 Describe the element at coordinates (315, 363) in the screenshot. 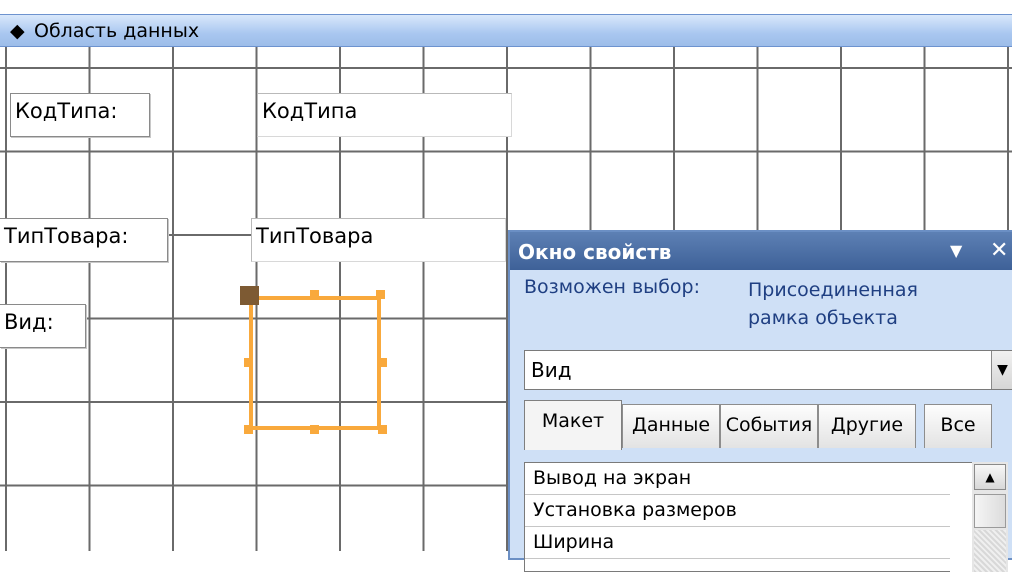

I see `bound-object-frame` at that location.